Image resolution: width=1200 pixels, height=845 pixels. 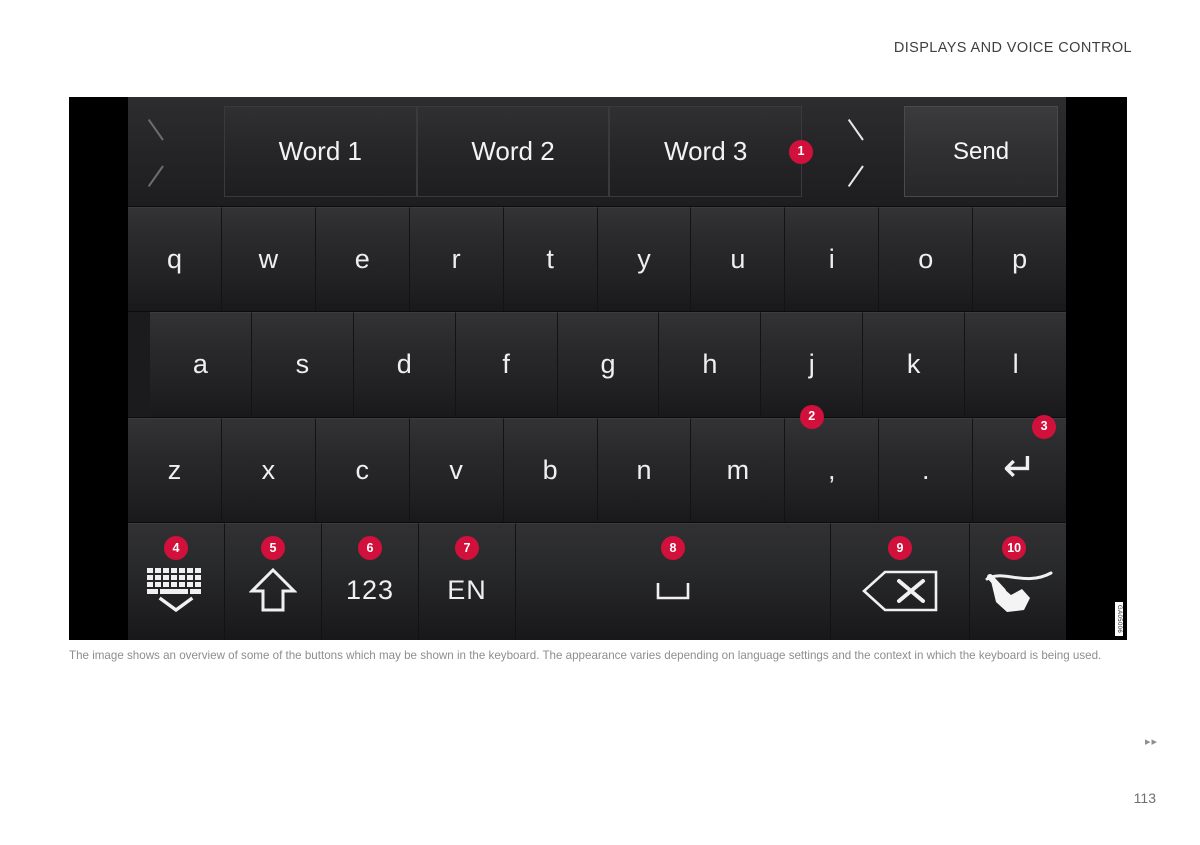 I want to click on key-x: x, so click(x=268, y=469).